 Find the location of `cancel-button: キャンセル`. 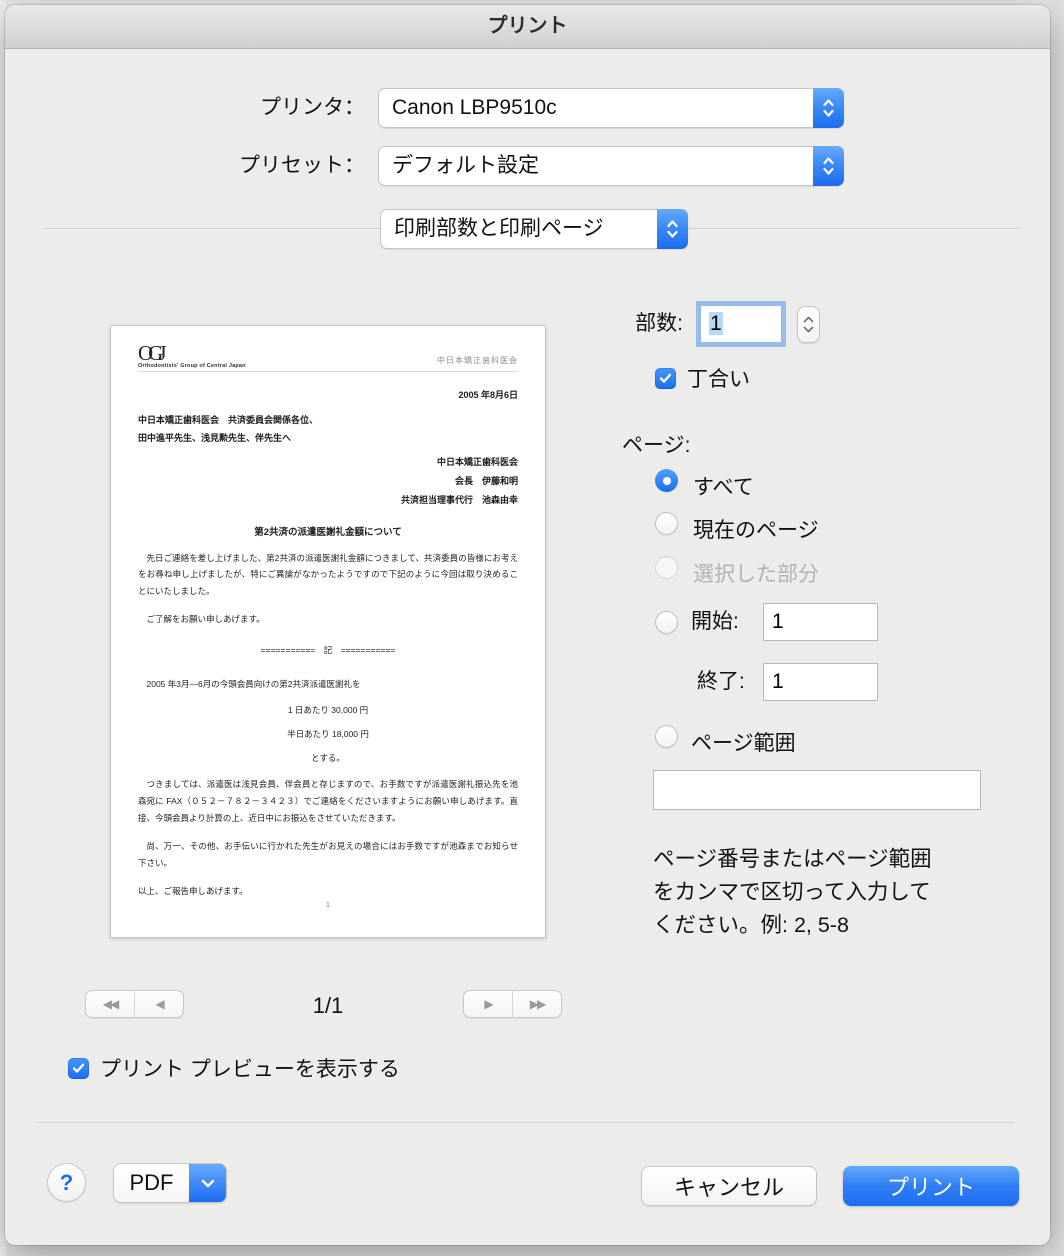

cancel-button: キャンセル is located at coordinates (729, 1186).